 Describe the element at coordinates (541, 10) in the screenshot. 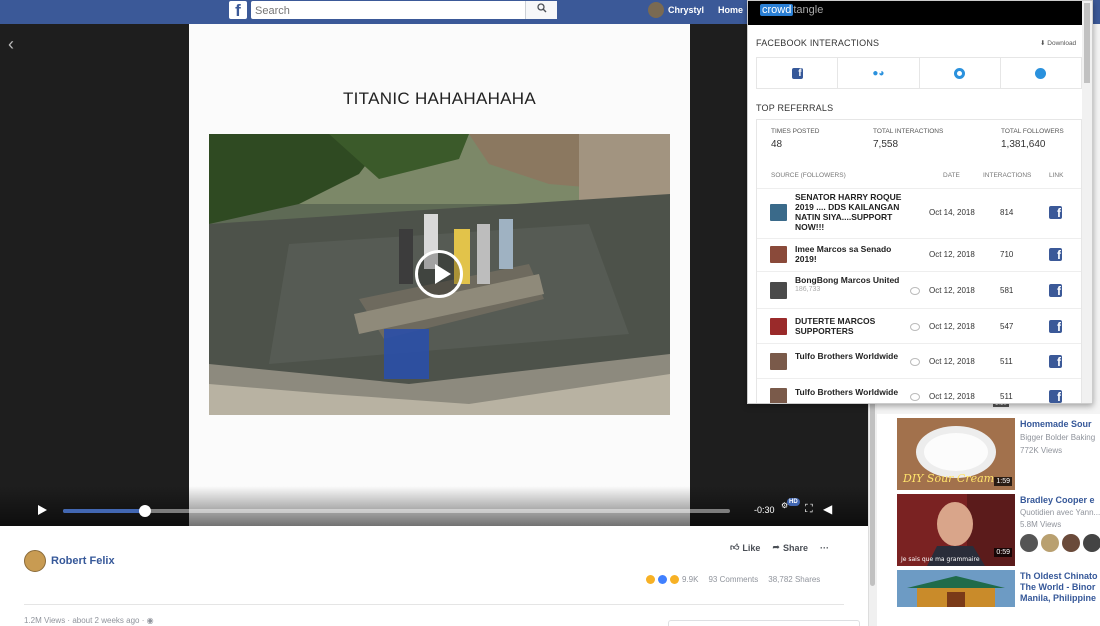

I see `search-icon` at that location.